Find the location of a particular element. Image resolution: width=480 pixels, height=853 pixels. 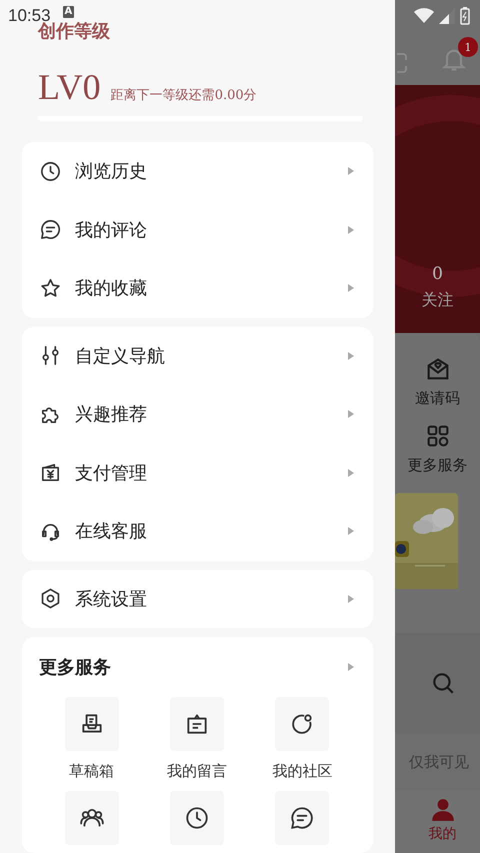

following-count: 0 is located at coordinates (437, 274).